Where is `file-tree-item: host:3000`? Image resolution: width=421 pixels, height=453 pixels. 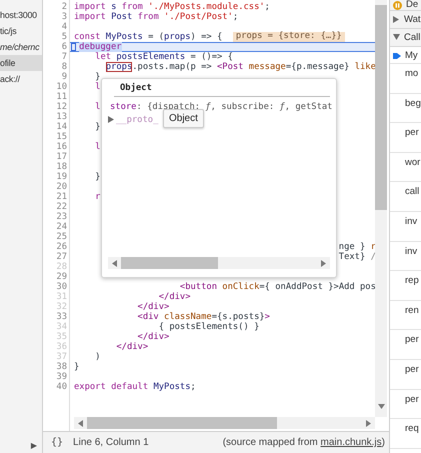 file-tree-item: host:3000 is located at coordinates (21, 15).